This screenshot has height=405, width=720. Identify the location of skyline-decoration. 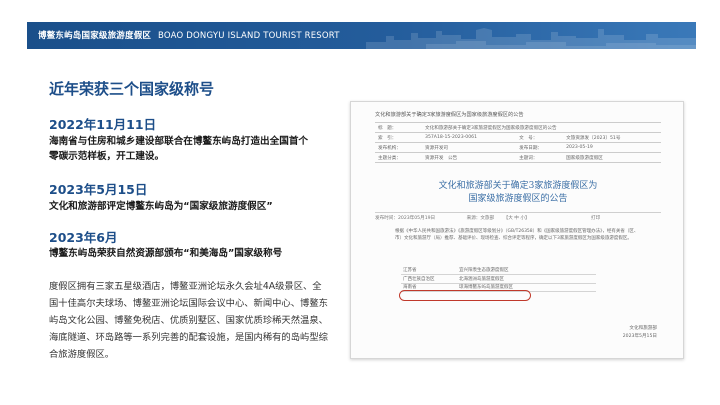
(531, 38).